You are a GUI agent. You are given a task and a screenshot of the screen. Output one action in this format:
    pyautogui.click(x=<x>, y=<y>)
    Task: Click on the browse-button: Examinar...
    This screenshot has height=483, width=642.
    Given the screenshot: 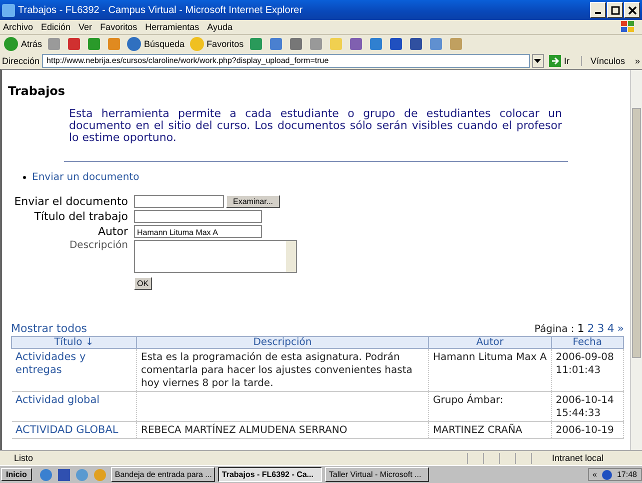 What is the action you would take?
    pyautogui.click(x=253, y=201)
    